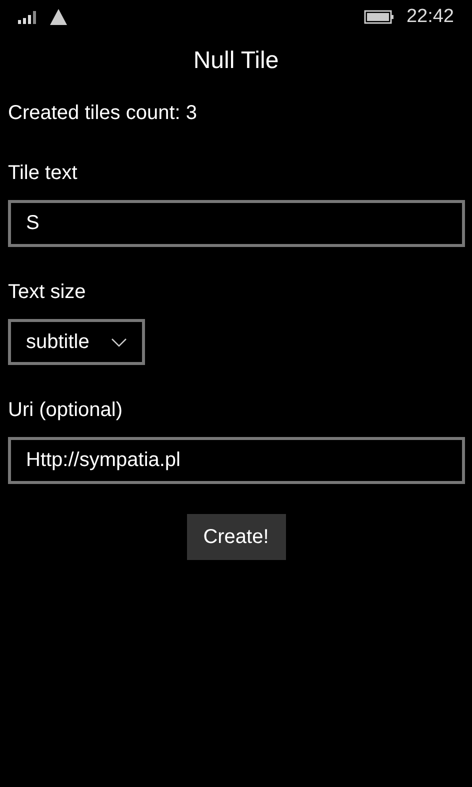 The height and width of the screenshot is (787, 472). Describe the element at coordinates (43, 173) in the screenshot. I see `field-label: Tile text` at that location.